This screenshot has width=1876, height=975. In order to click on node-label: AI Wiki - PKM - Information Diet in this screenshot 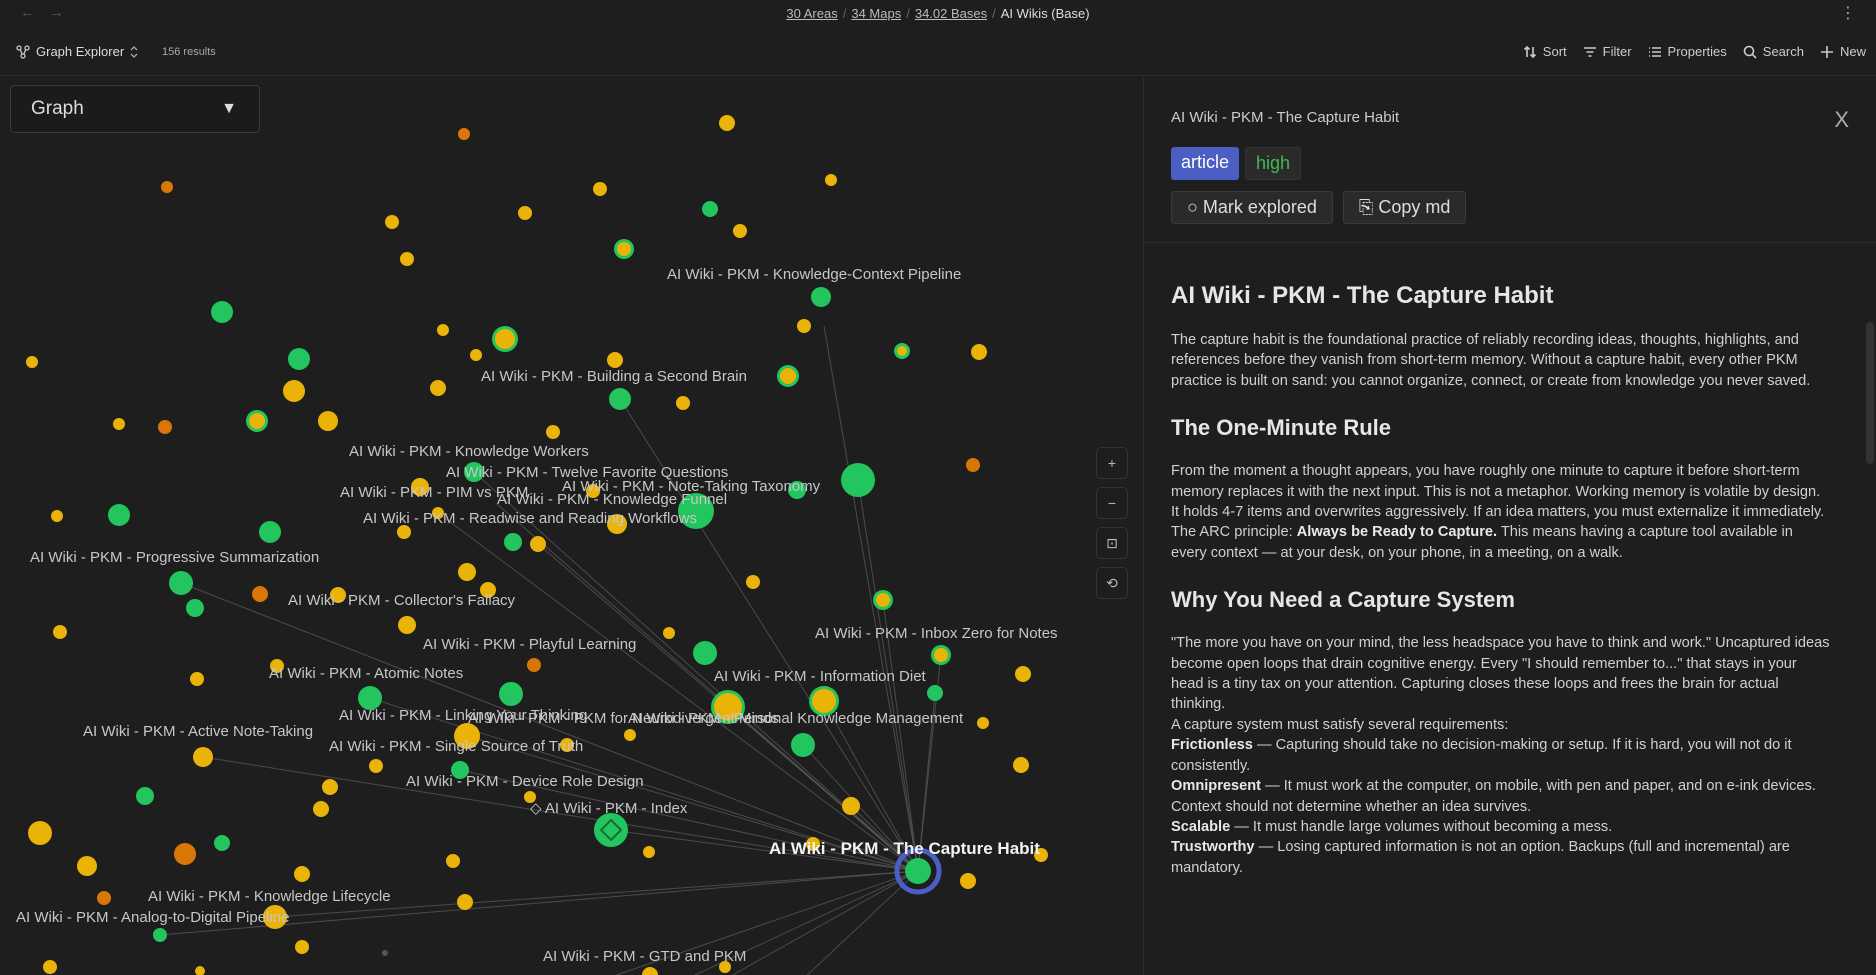, I will do `click(820, 676)`.